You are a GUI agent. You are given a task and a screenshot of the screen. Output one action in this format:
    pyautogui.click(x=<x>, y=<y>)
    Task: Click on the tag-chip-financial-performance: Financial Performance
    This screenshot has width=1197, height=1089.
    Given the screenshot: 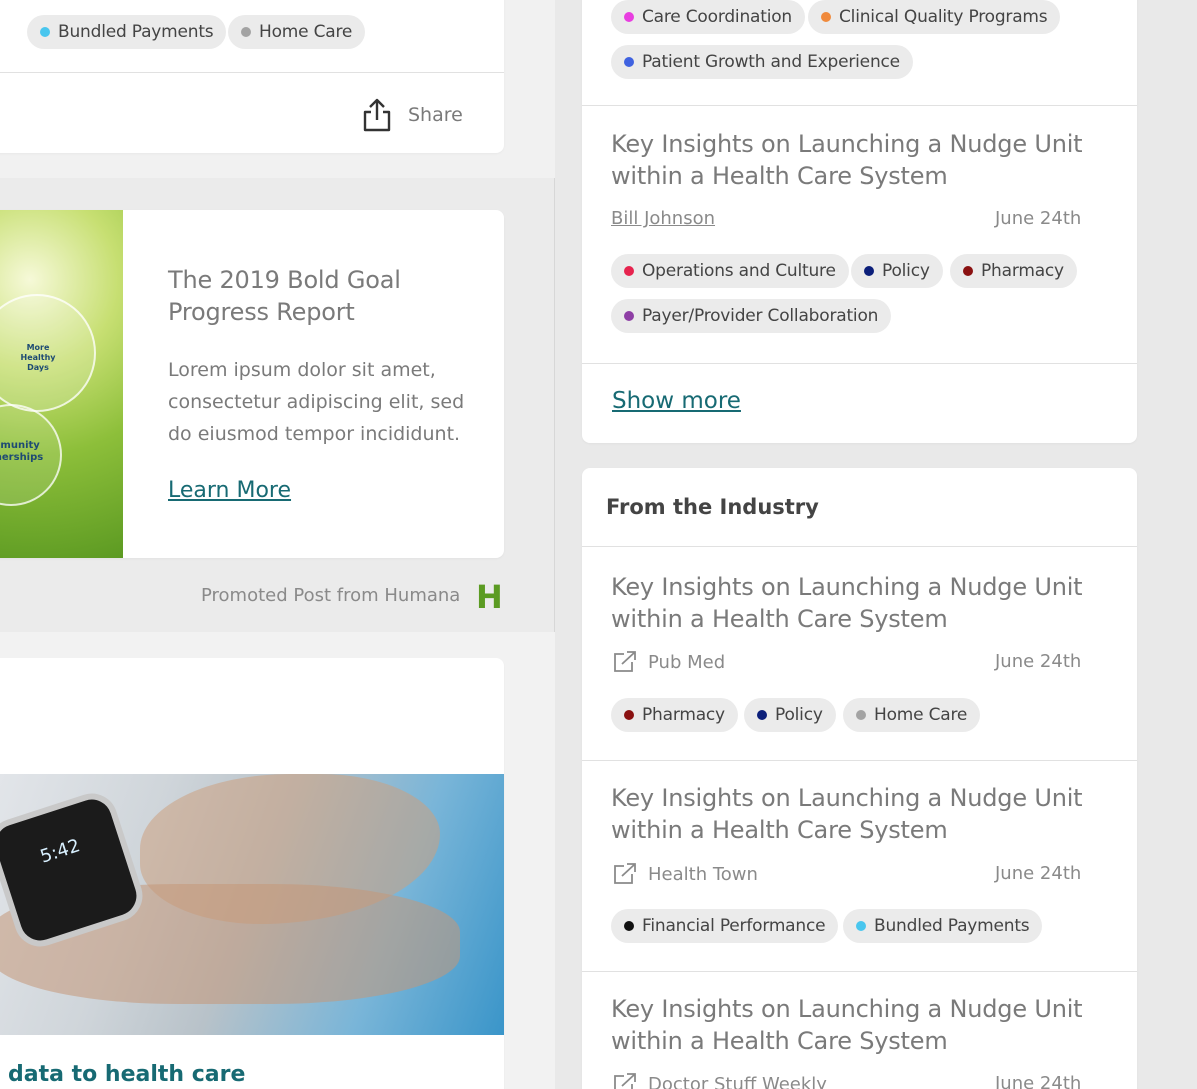 What is the action you would take?
    pyautogui.click(x=725, y=926)
    